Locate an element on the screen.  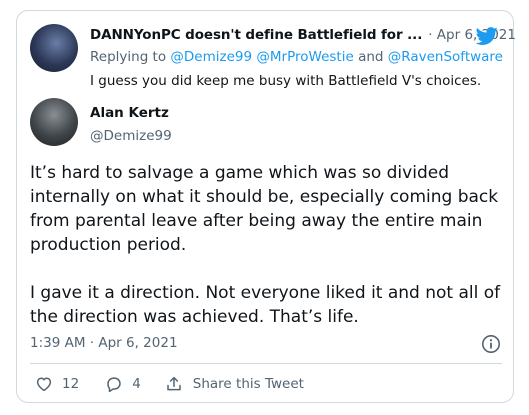
author-name: Alan Kertz is located at coordinates (129, 113).